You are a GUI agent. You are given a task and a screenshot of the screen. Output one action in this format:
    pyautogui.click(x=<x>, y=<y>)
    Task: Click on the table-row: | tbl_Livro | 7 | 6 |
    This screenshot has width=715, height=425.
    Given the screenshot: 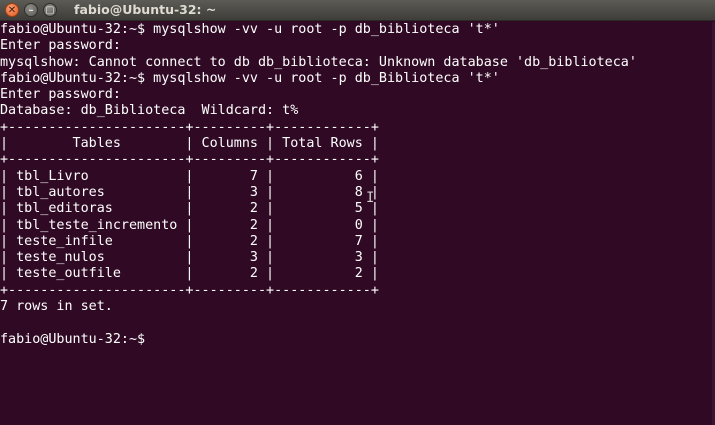 What is the action you would take?
    pyautogui.click(x=189, y=176)
    